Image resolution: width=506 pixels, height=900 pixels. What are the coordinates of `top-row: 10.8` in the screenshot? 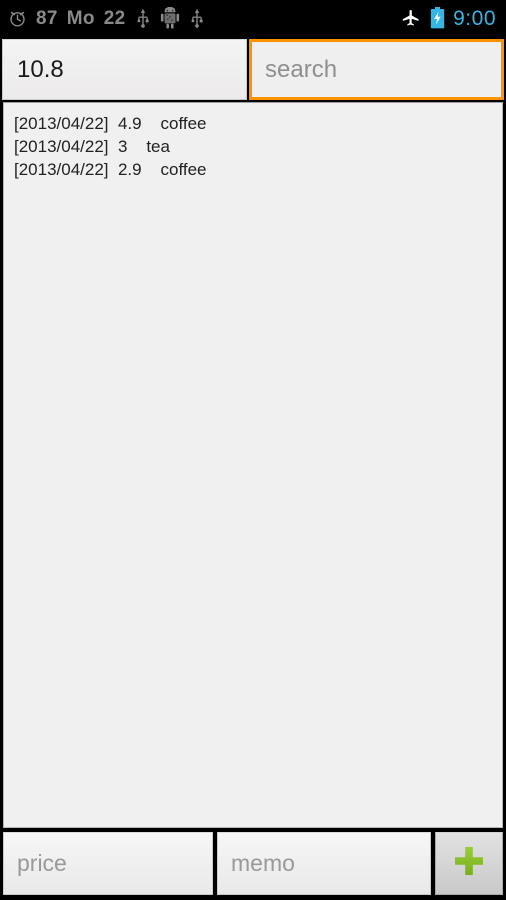 It's located at (253, 69).